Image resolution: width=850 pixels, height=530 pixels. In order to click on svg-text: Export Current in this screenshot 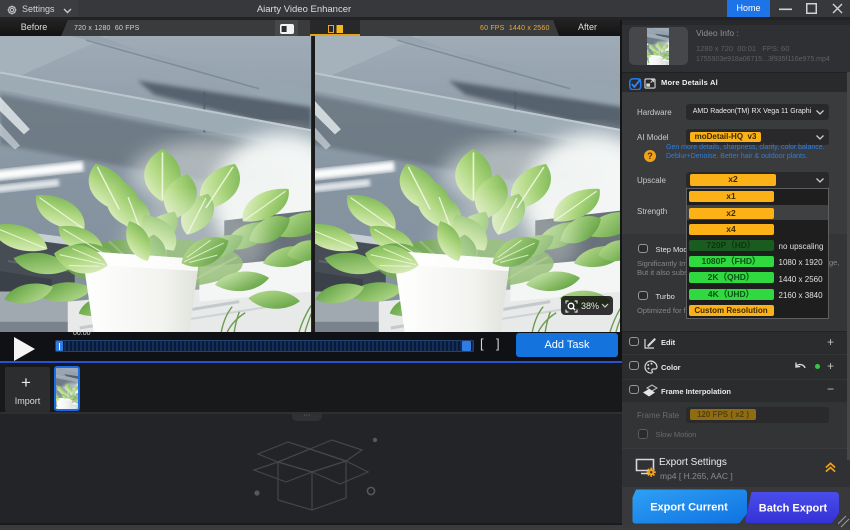, I will do `click(689, 508)`.